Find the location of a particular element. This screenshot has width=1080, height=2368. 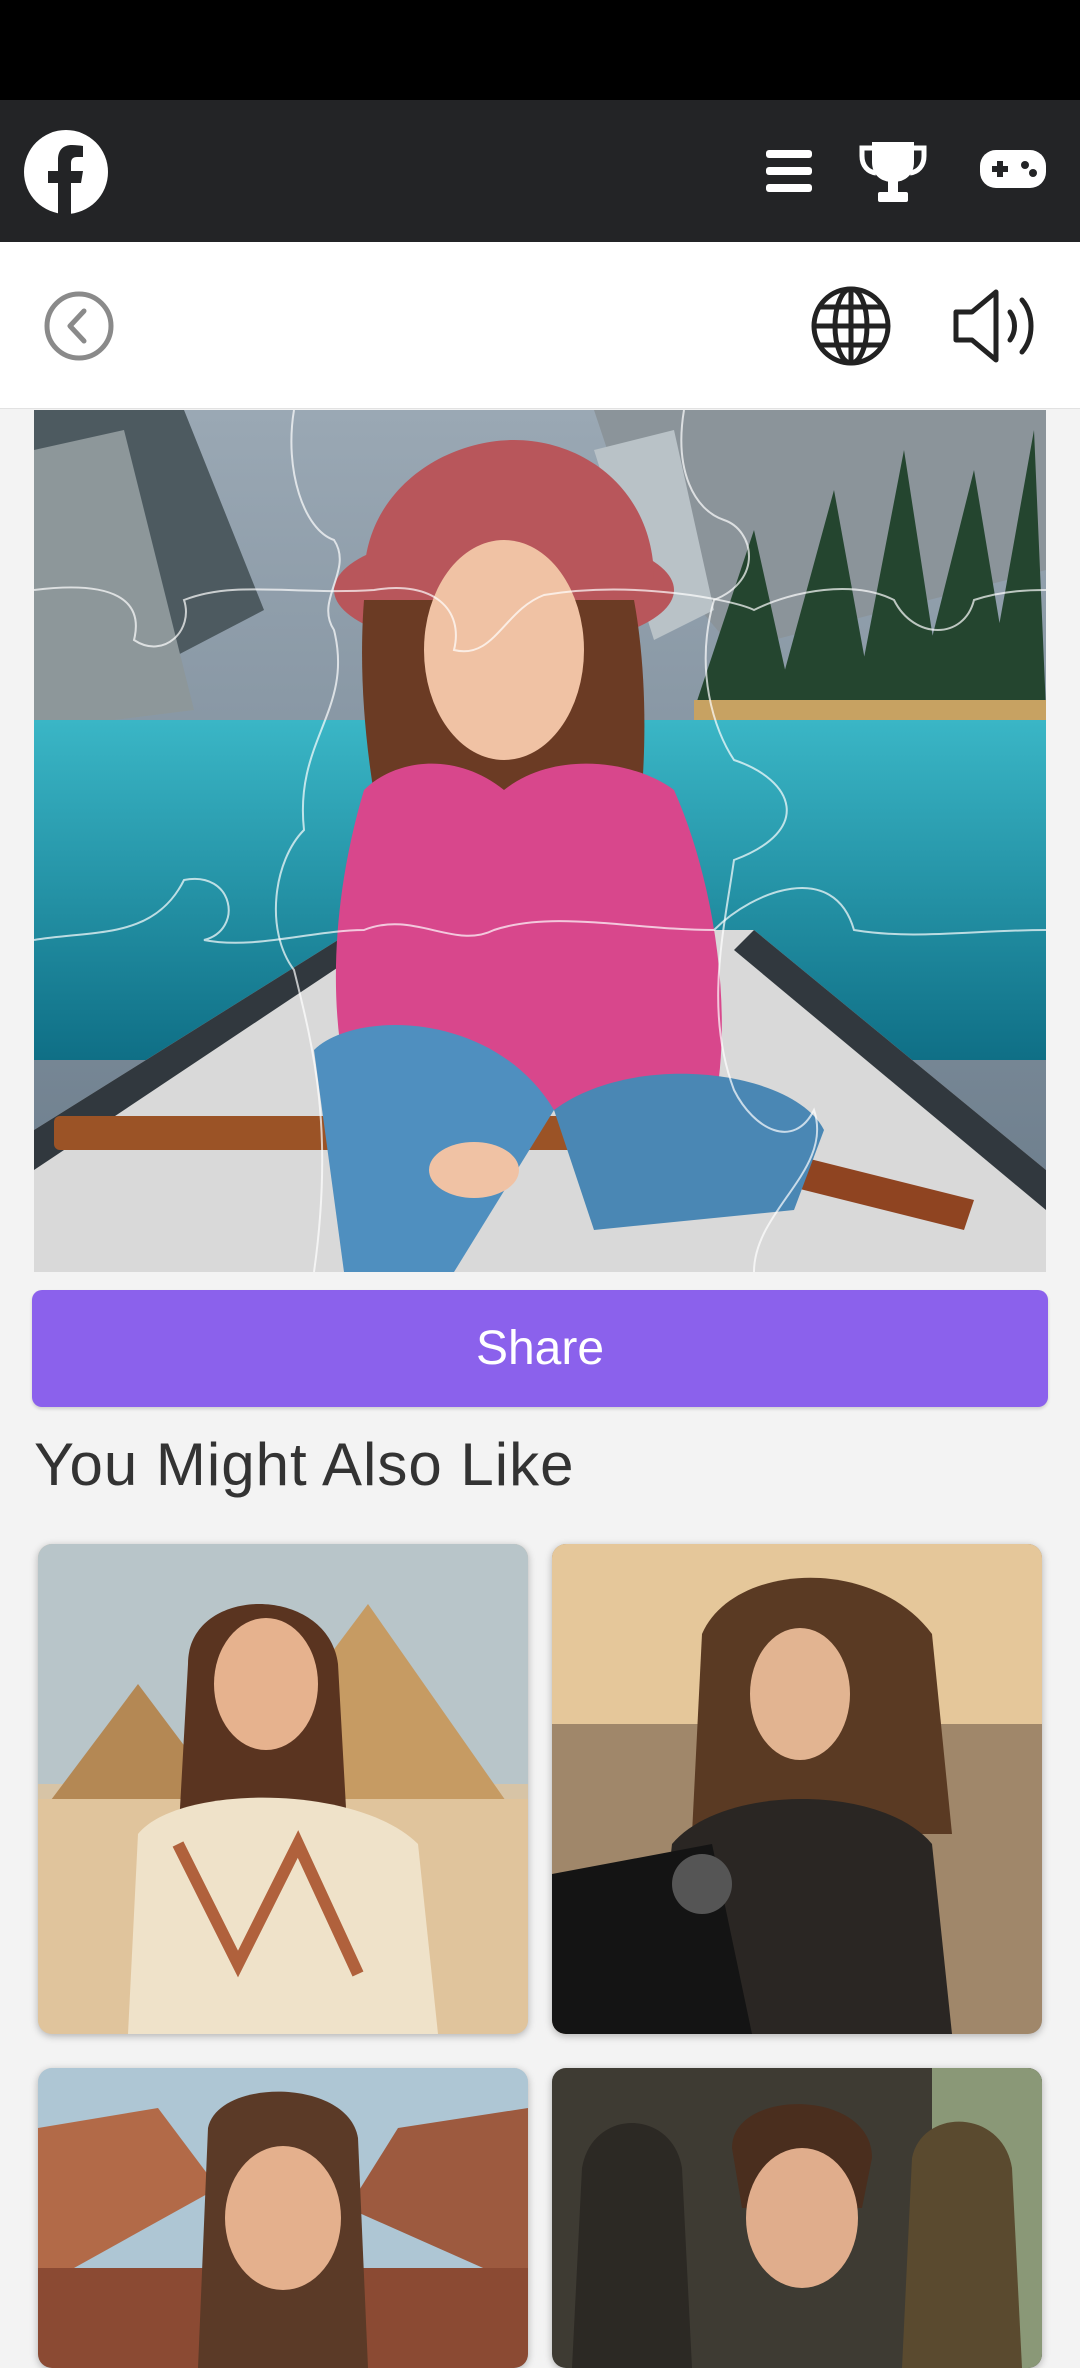

speaker-icon is located at coordinates (997, 326).